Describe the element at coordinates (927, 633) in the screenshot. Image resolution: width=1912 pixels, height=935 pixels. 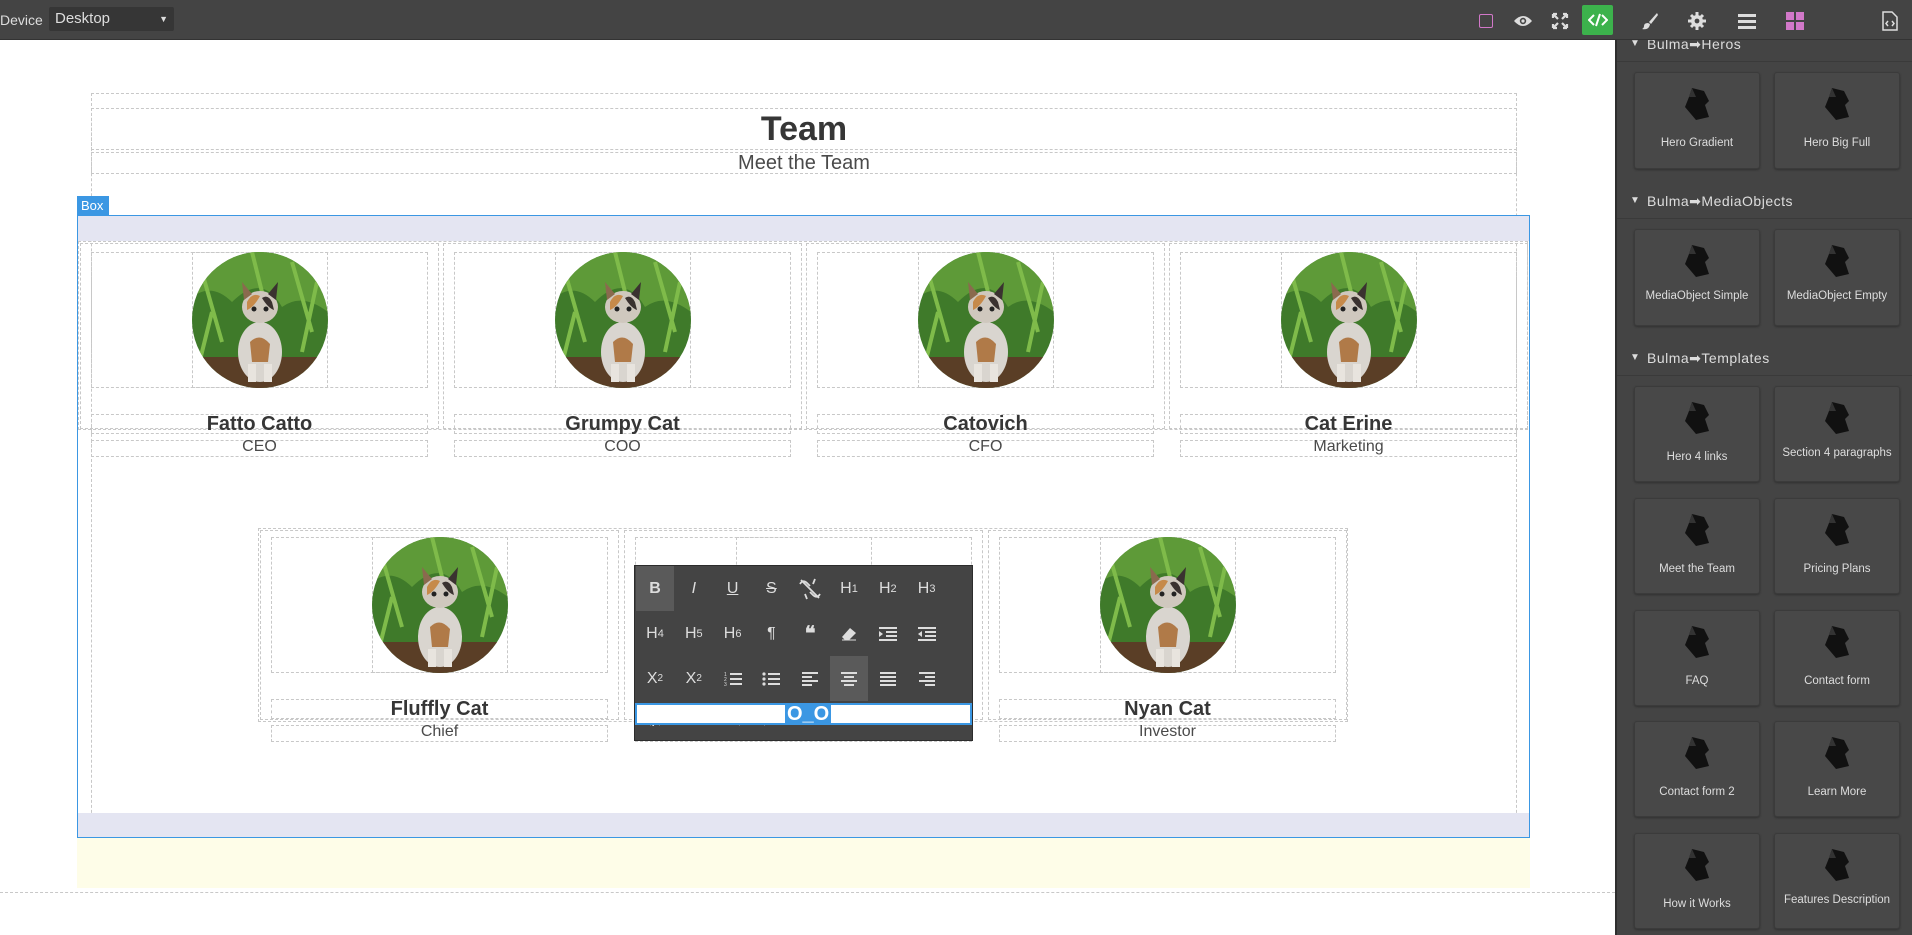
I see `outdent-icon` at that location.